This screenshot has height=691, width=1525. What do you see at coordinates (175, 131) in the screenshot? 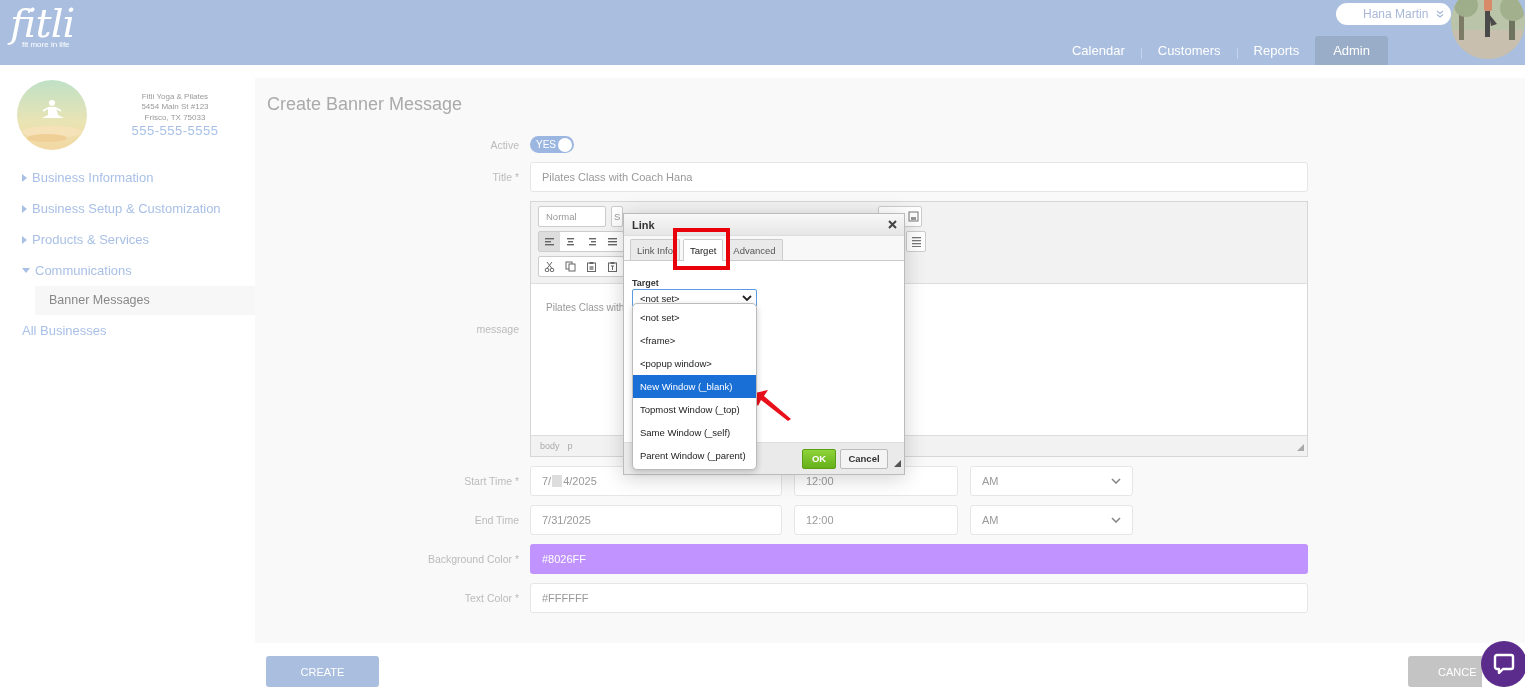
I see `business-phone: 555-555-5555` at bounding box center [175, 131].